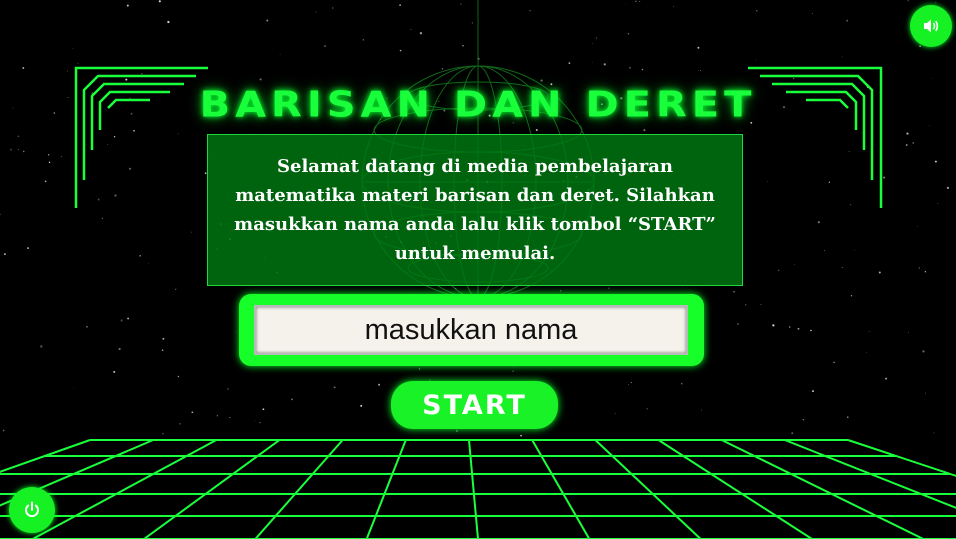  I want to click on name-input, so click(471, 330).